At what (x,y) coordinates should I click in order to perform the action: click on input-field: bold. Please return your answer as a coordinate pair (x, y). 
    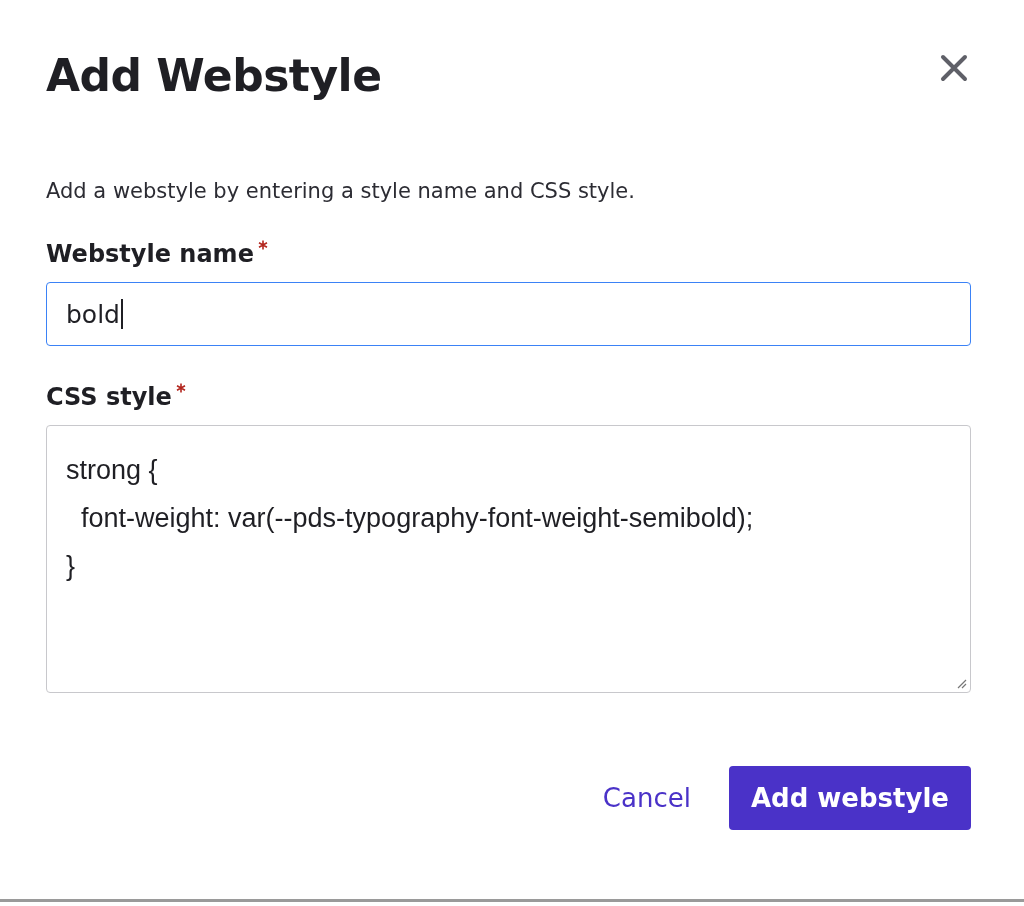
    Looking at the image, I should click on (508, 314).